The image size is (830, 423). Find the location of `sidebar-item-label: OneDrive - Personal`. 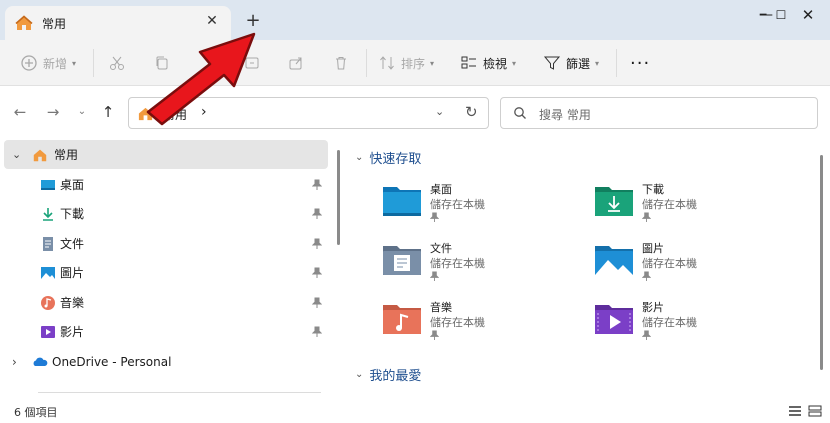

sidebar-item-label: OneDrive - Personal is located at coordinates (112, 361).